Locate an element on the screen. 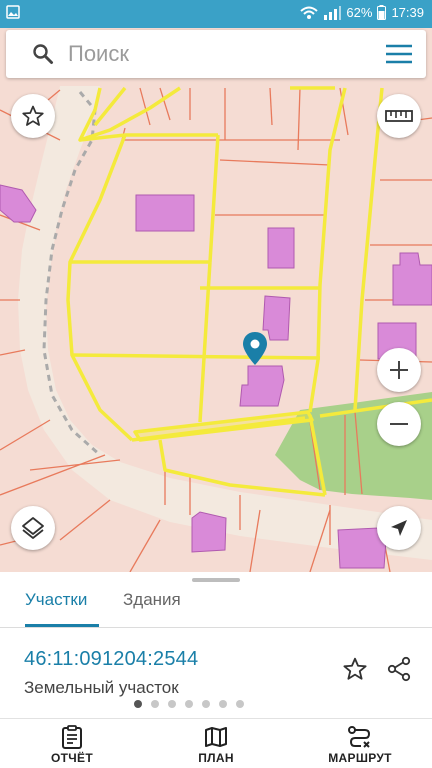 This screenshot has width=432, height=768. favorite-button is located at coordinates (33, 116).